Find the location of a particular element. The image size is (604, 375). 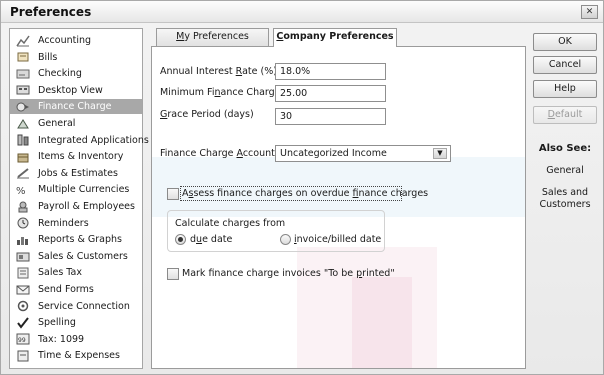

due-date-radio is located at coordinates (180, 239).